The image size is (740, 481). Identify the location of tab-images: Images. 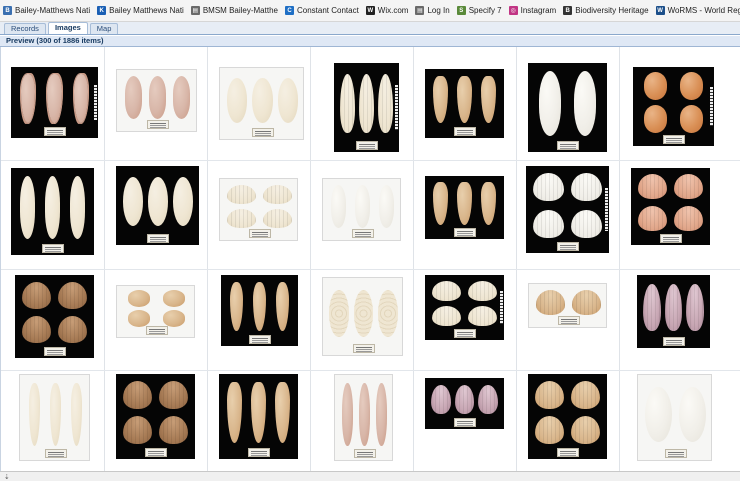
(67, 28).